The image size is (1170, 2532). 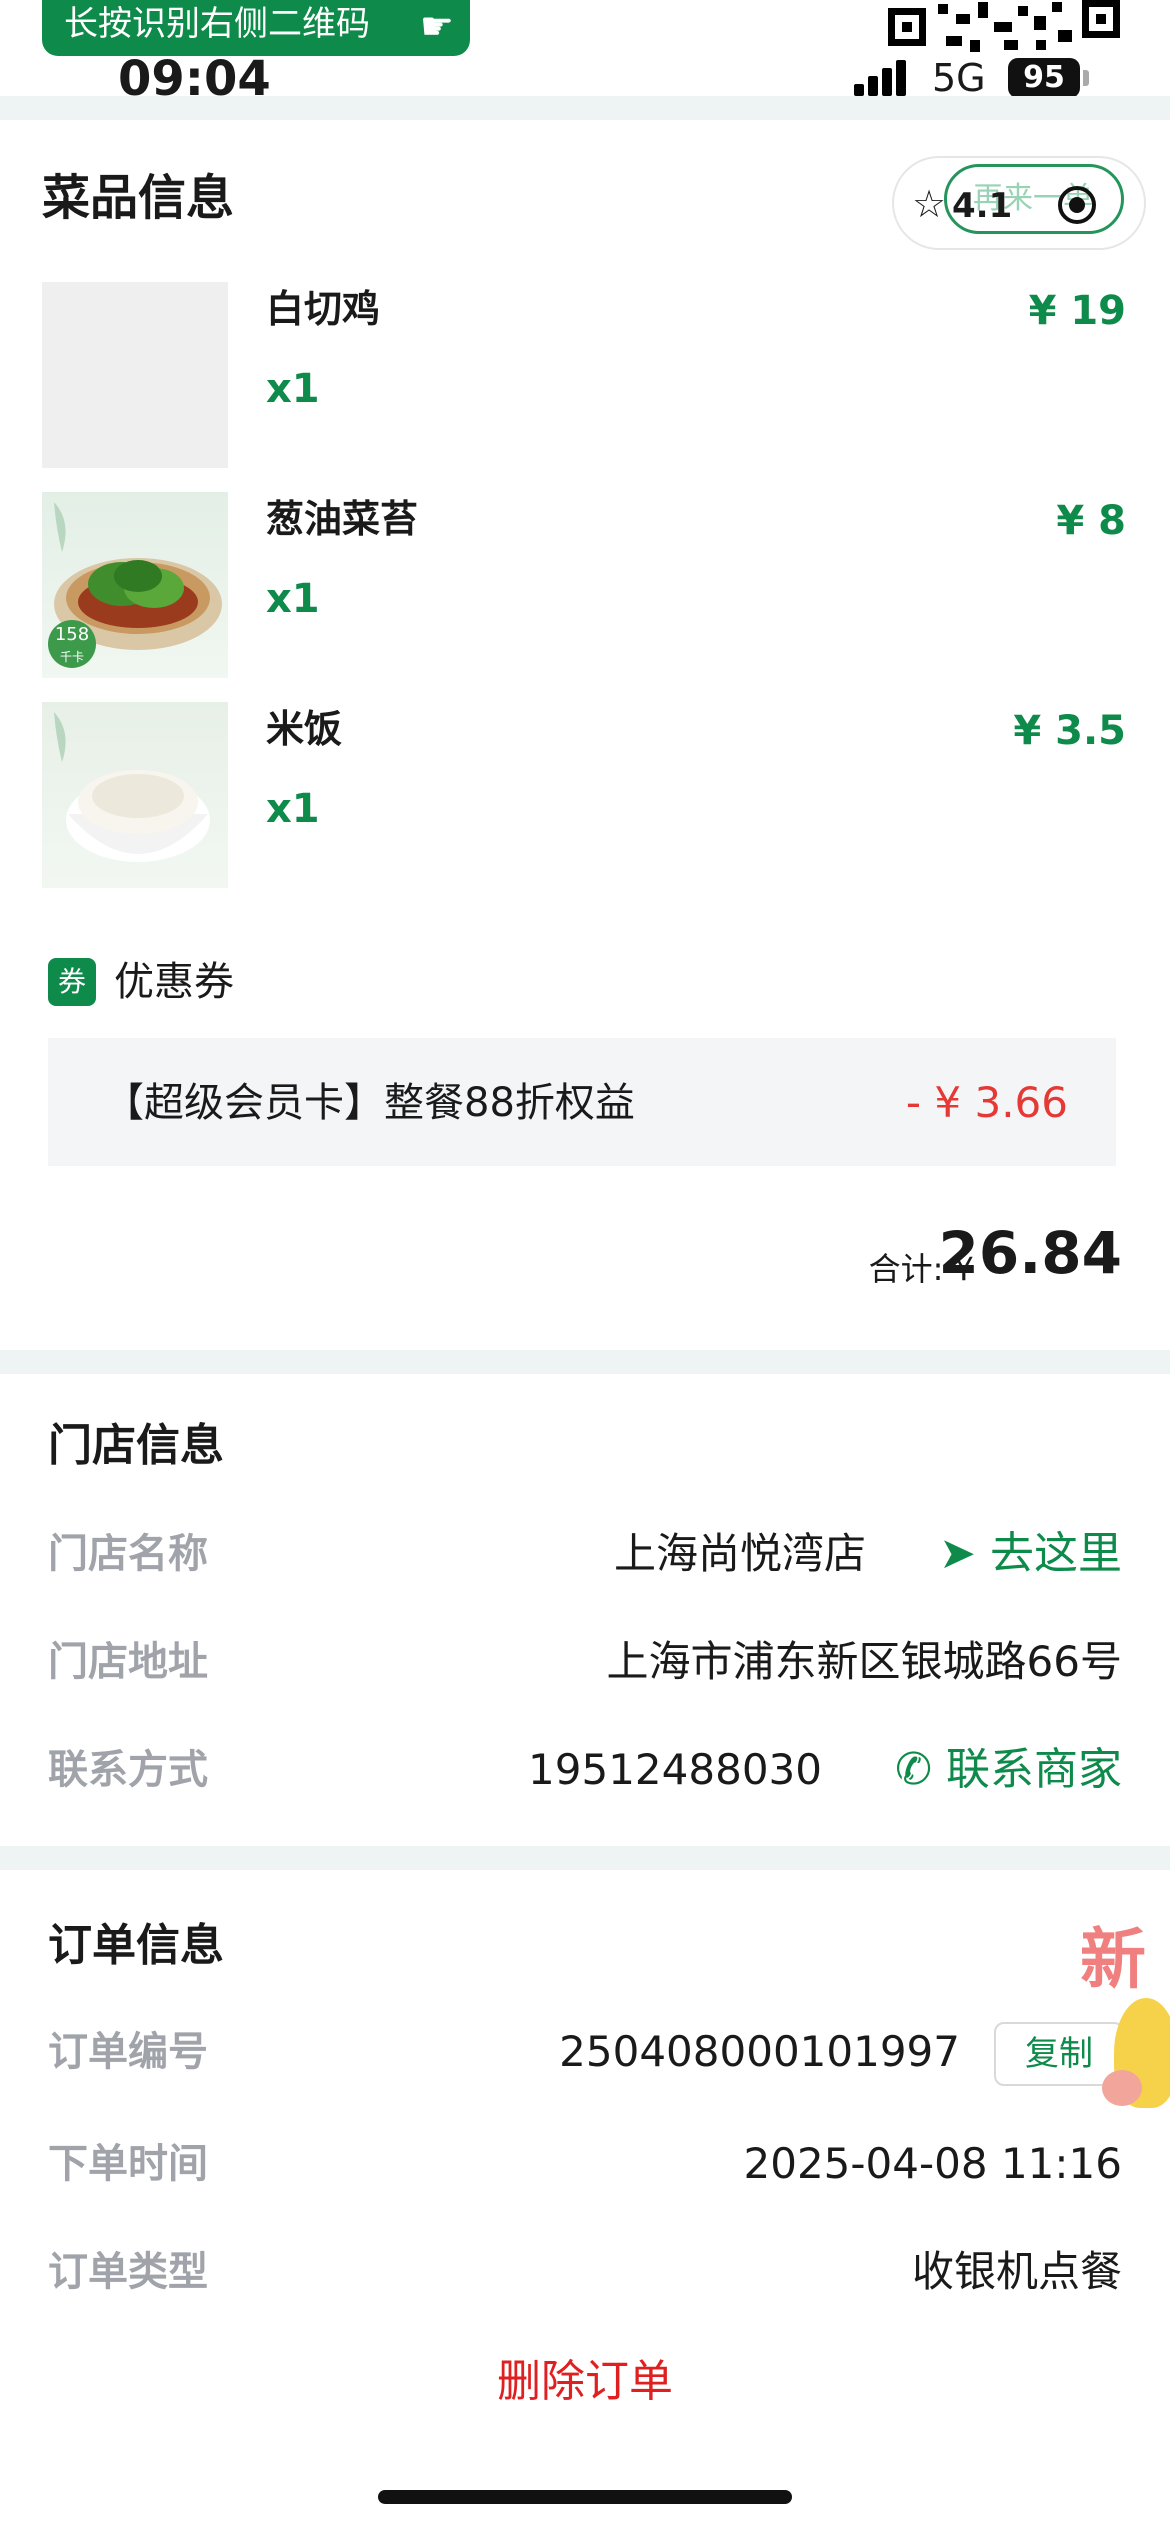 What do you see at coordinates (1077, 205) in the screenshot?
I see `close-capsule-icon` at bounding box center [1077, 205].